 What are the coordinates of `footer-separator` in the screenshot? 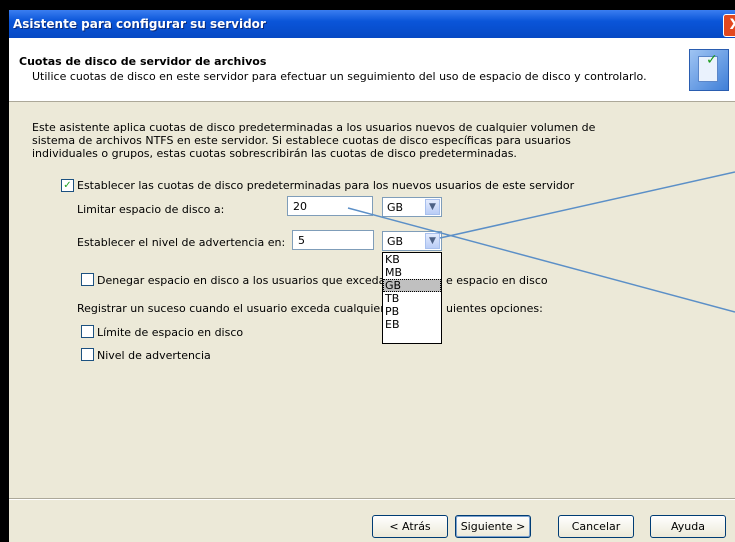 It's located at (372, 499).